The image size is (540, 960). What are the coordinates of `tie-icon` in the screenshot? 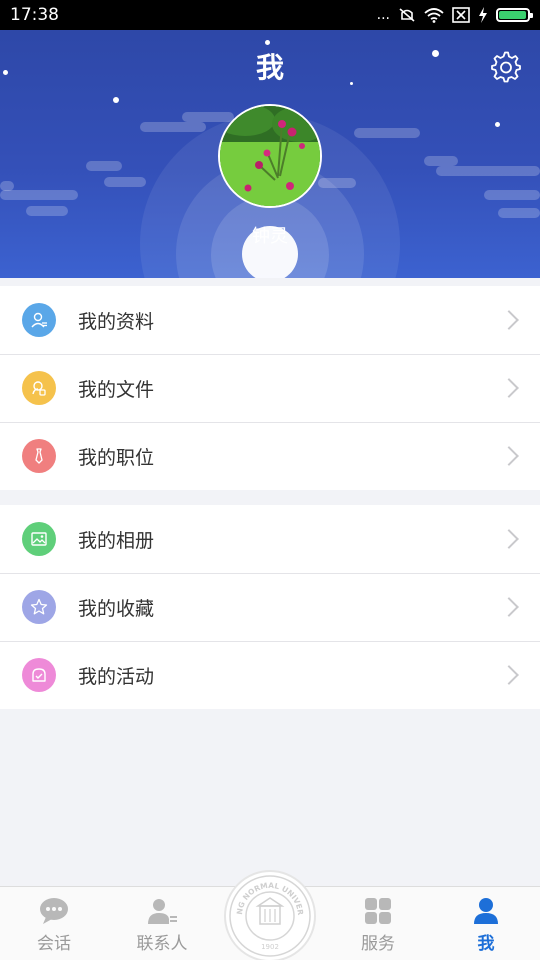 It's located at (39, 456).